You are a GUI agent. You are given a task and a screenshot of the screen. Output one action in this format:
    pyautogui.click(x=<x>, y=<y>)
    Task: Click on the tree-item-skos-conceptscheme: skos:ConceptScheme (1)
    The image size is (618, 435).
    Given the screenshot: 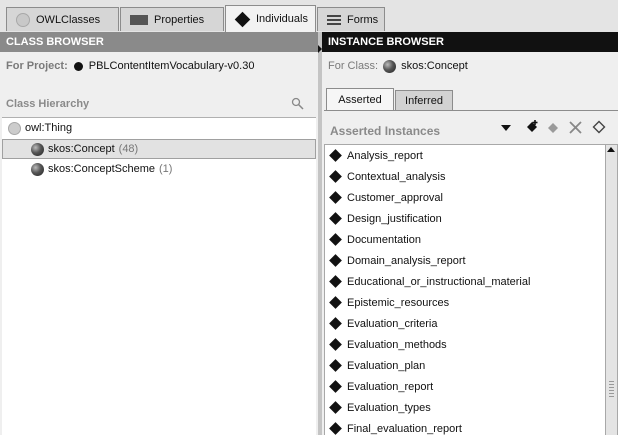 What is the action you would take?
    pyautogui.click(x=159, y=169)
    